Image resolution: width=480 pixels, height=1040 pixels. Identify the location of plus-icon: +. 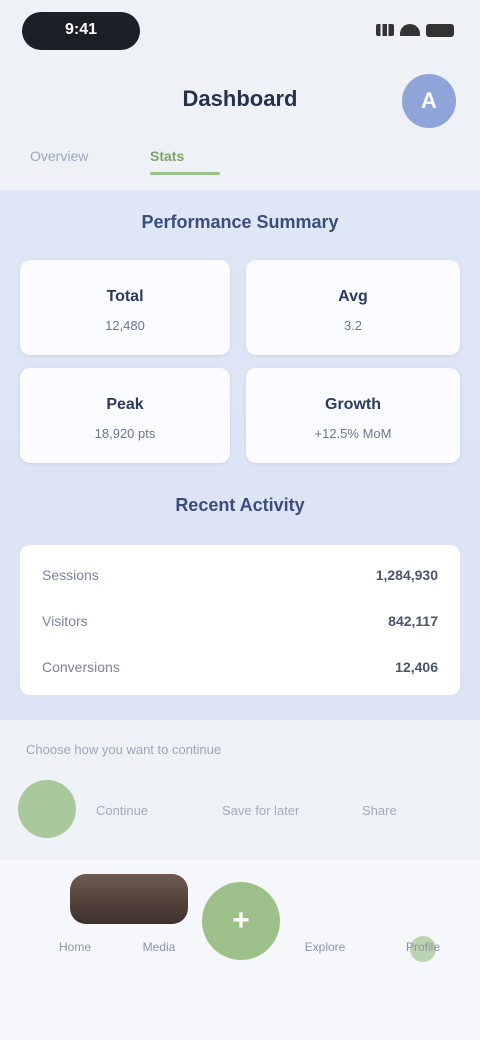
(241, 920).